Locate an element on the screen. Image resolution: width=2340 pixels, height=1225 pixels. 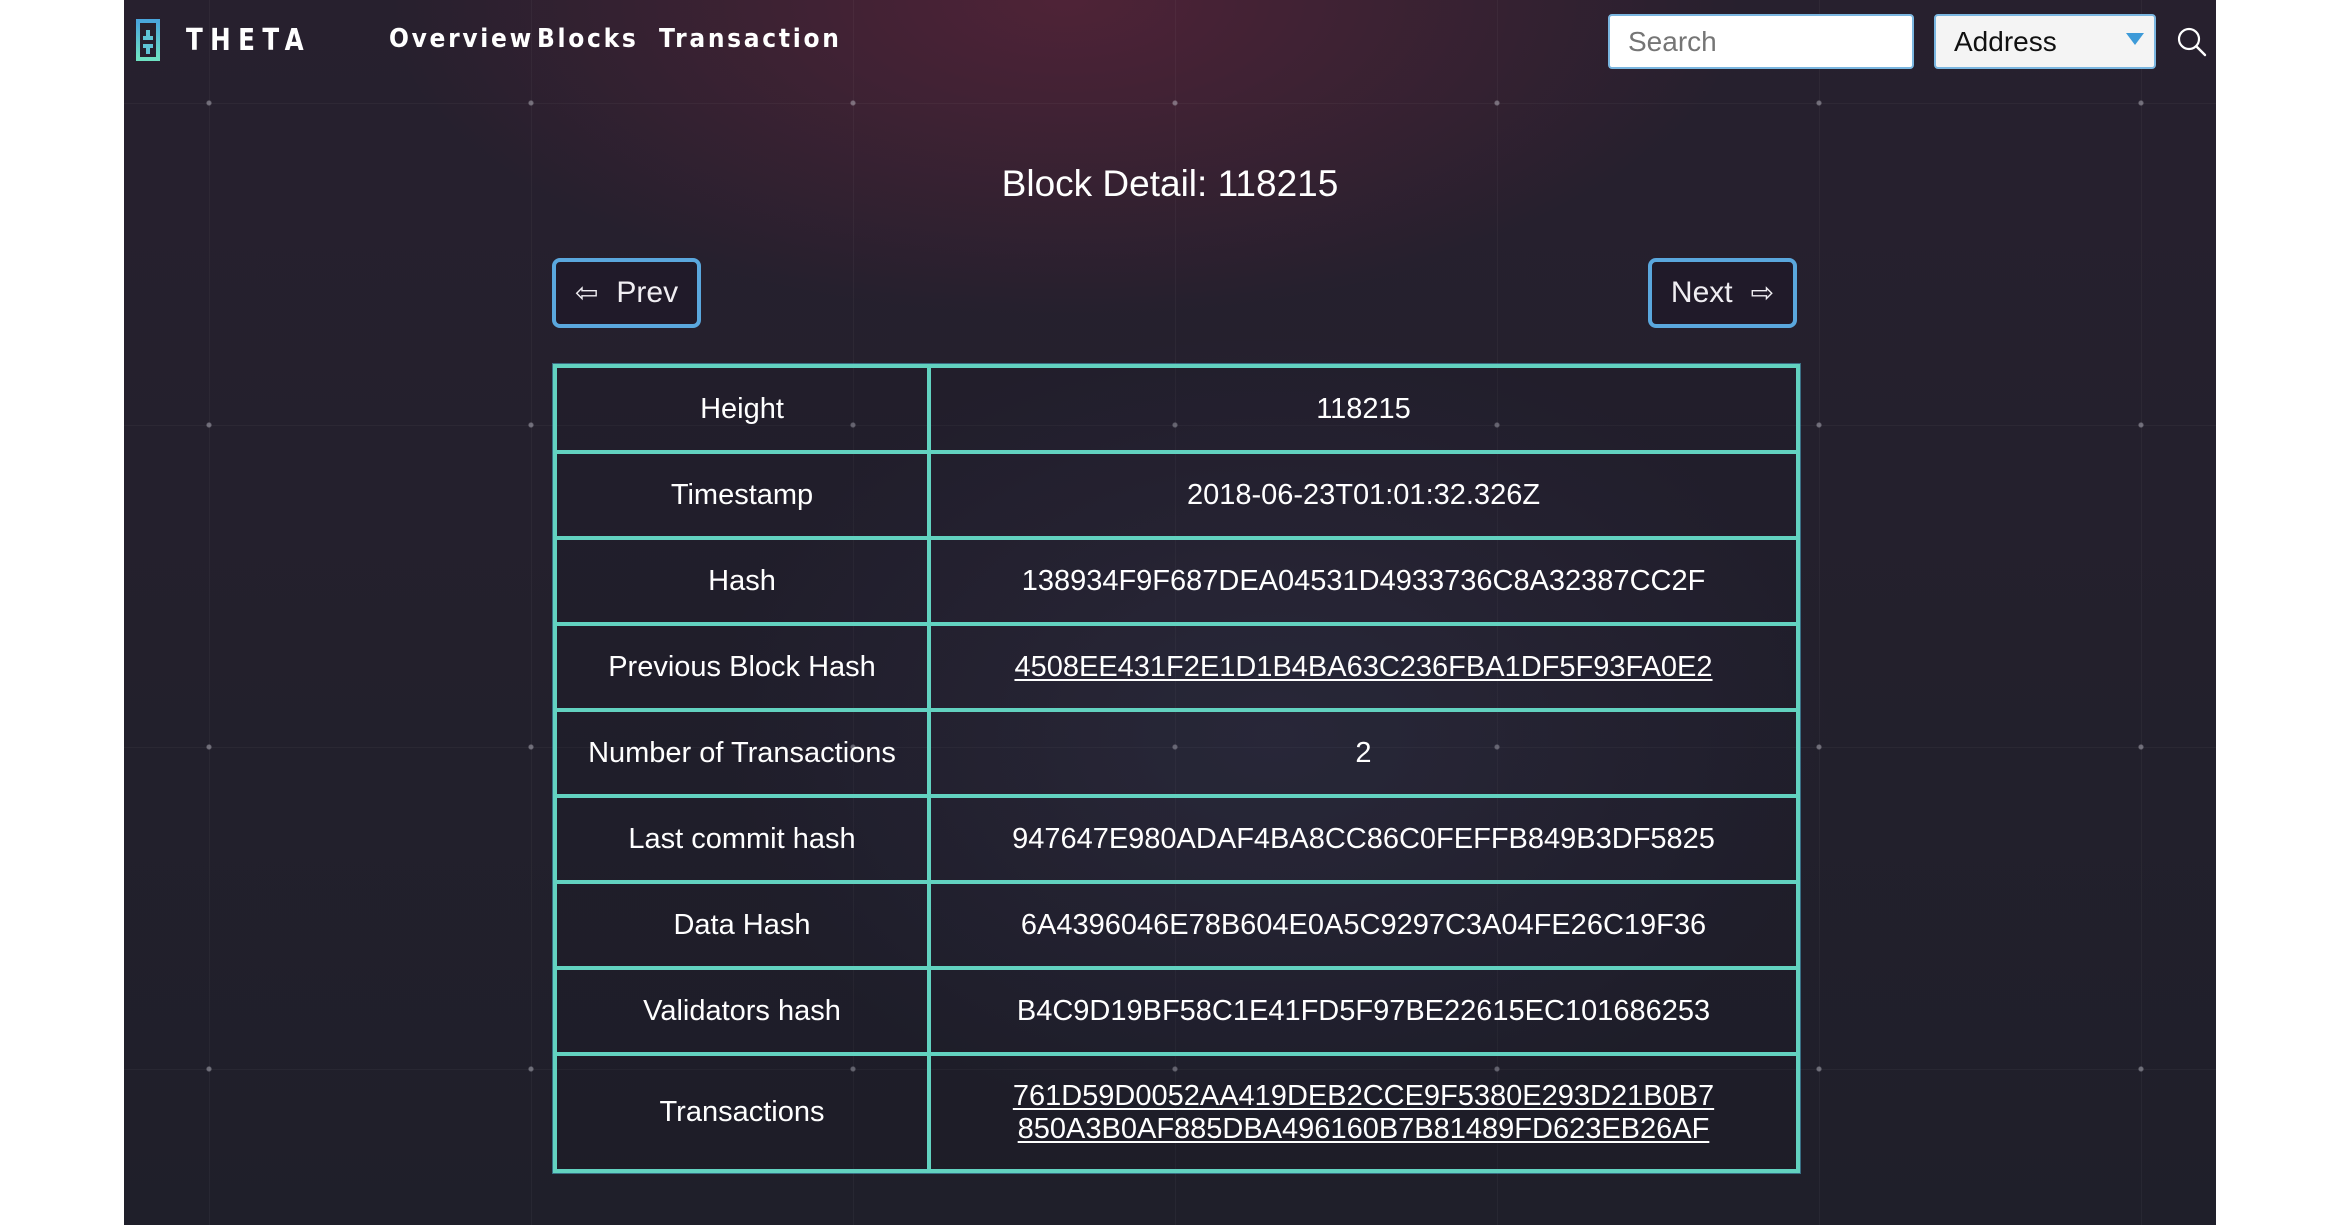
row-label: Transactions is located at coordinates (742, 1112).